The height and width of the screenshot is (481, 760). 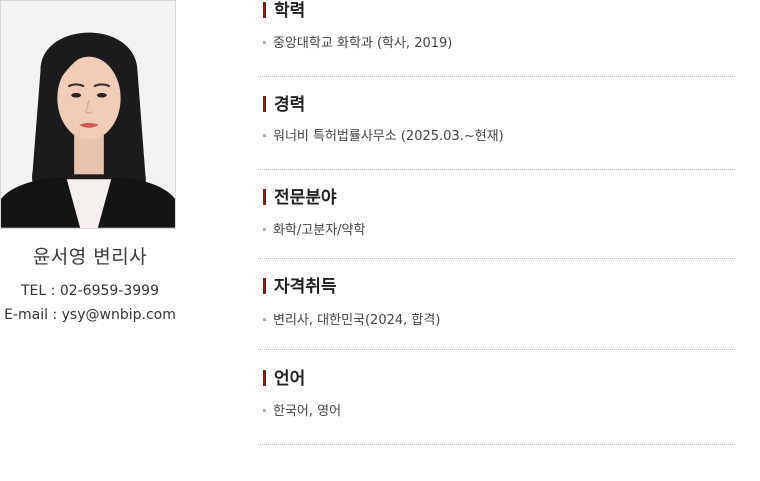 What do you see at coordinates (90, 315) in the screenshot?
I see `contact-email: E-mail : ysy@wnbip.com` at bounding box center [90, 315].